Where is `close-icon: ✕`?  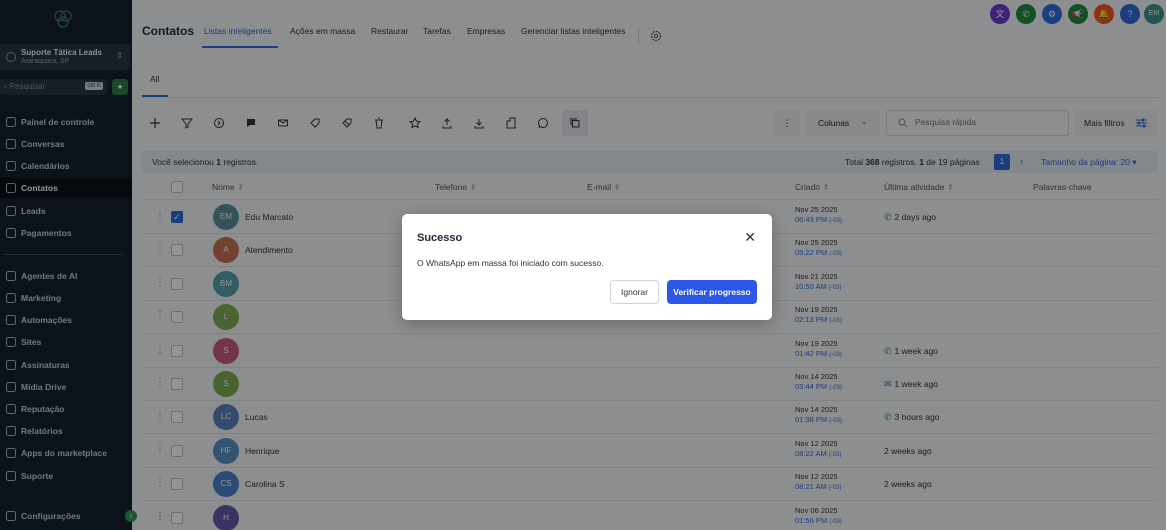
close-icon: ✕ is located at coordinates (750, 237).